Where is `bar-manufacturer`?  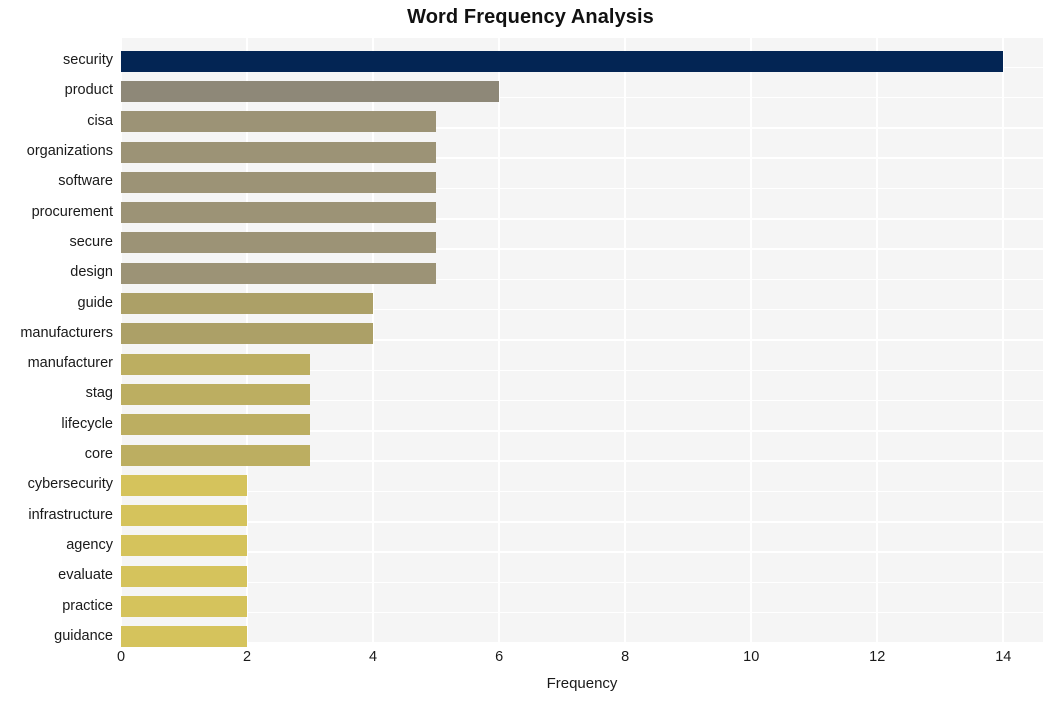
bar-manufacturer is located at coordinates (216, 364).